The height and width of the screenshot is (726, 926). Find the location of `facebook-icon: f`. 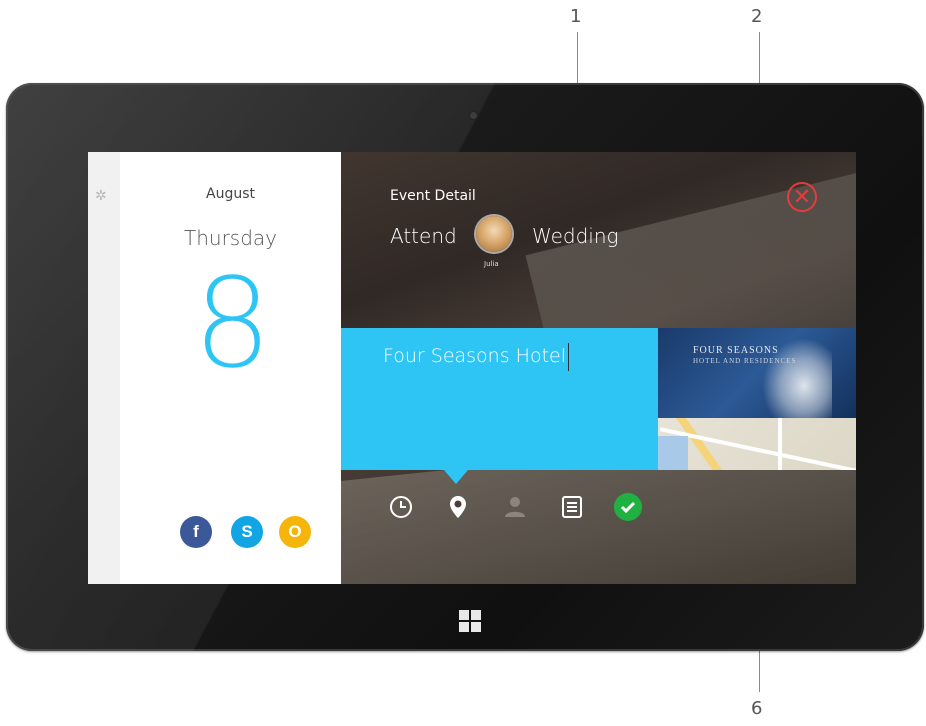

facebook-icon: f is located at coordinates (196, 531).